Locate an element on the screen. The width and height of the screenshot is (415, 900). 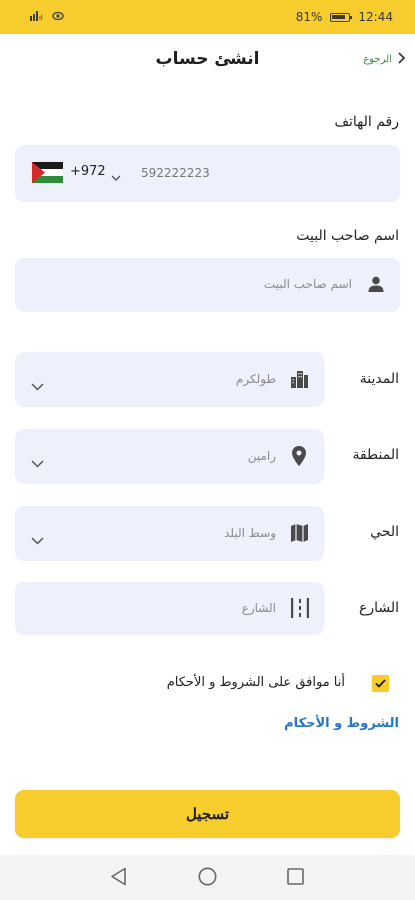
sim-icon: ıl is located at coordinates (38, 17).